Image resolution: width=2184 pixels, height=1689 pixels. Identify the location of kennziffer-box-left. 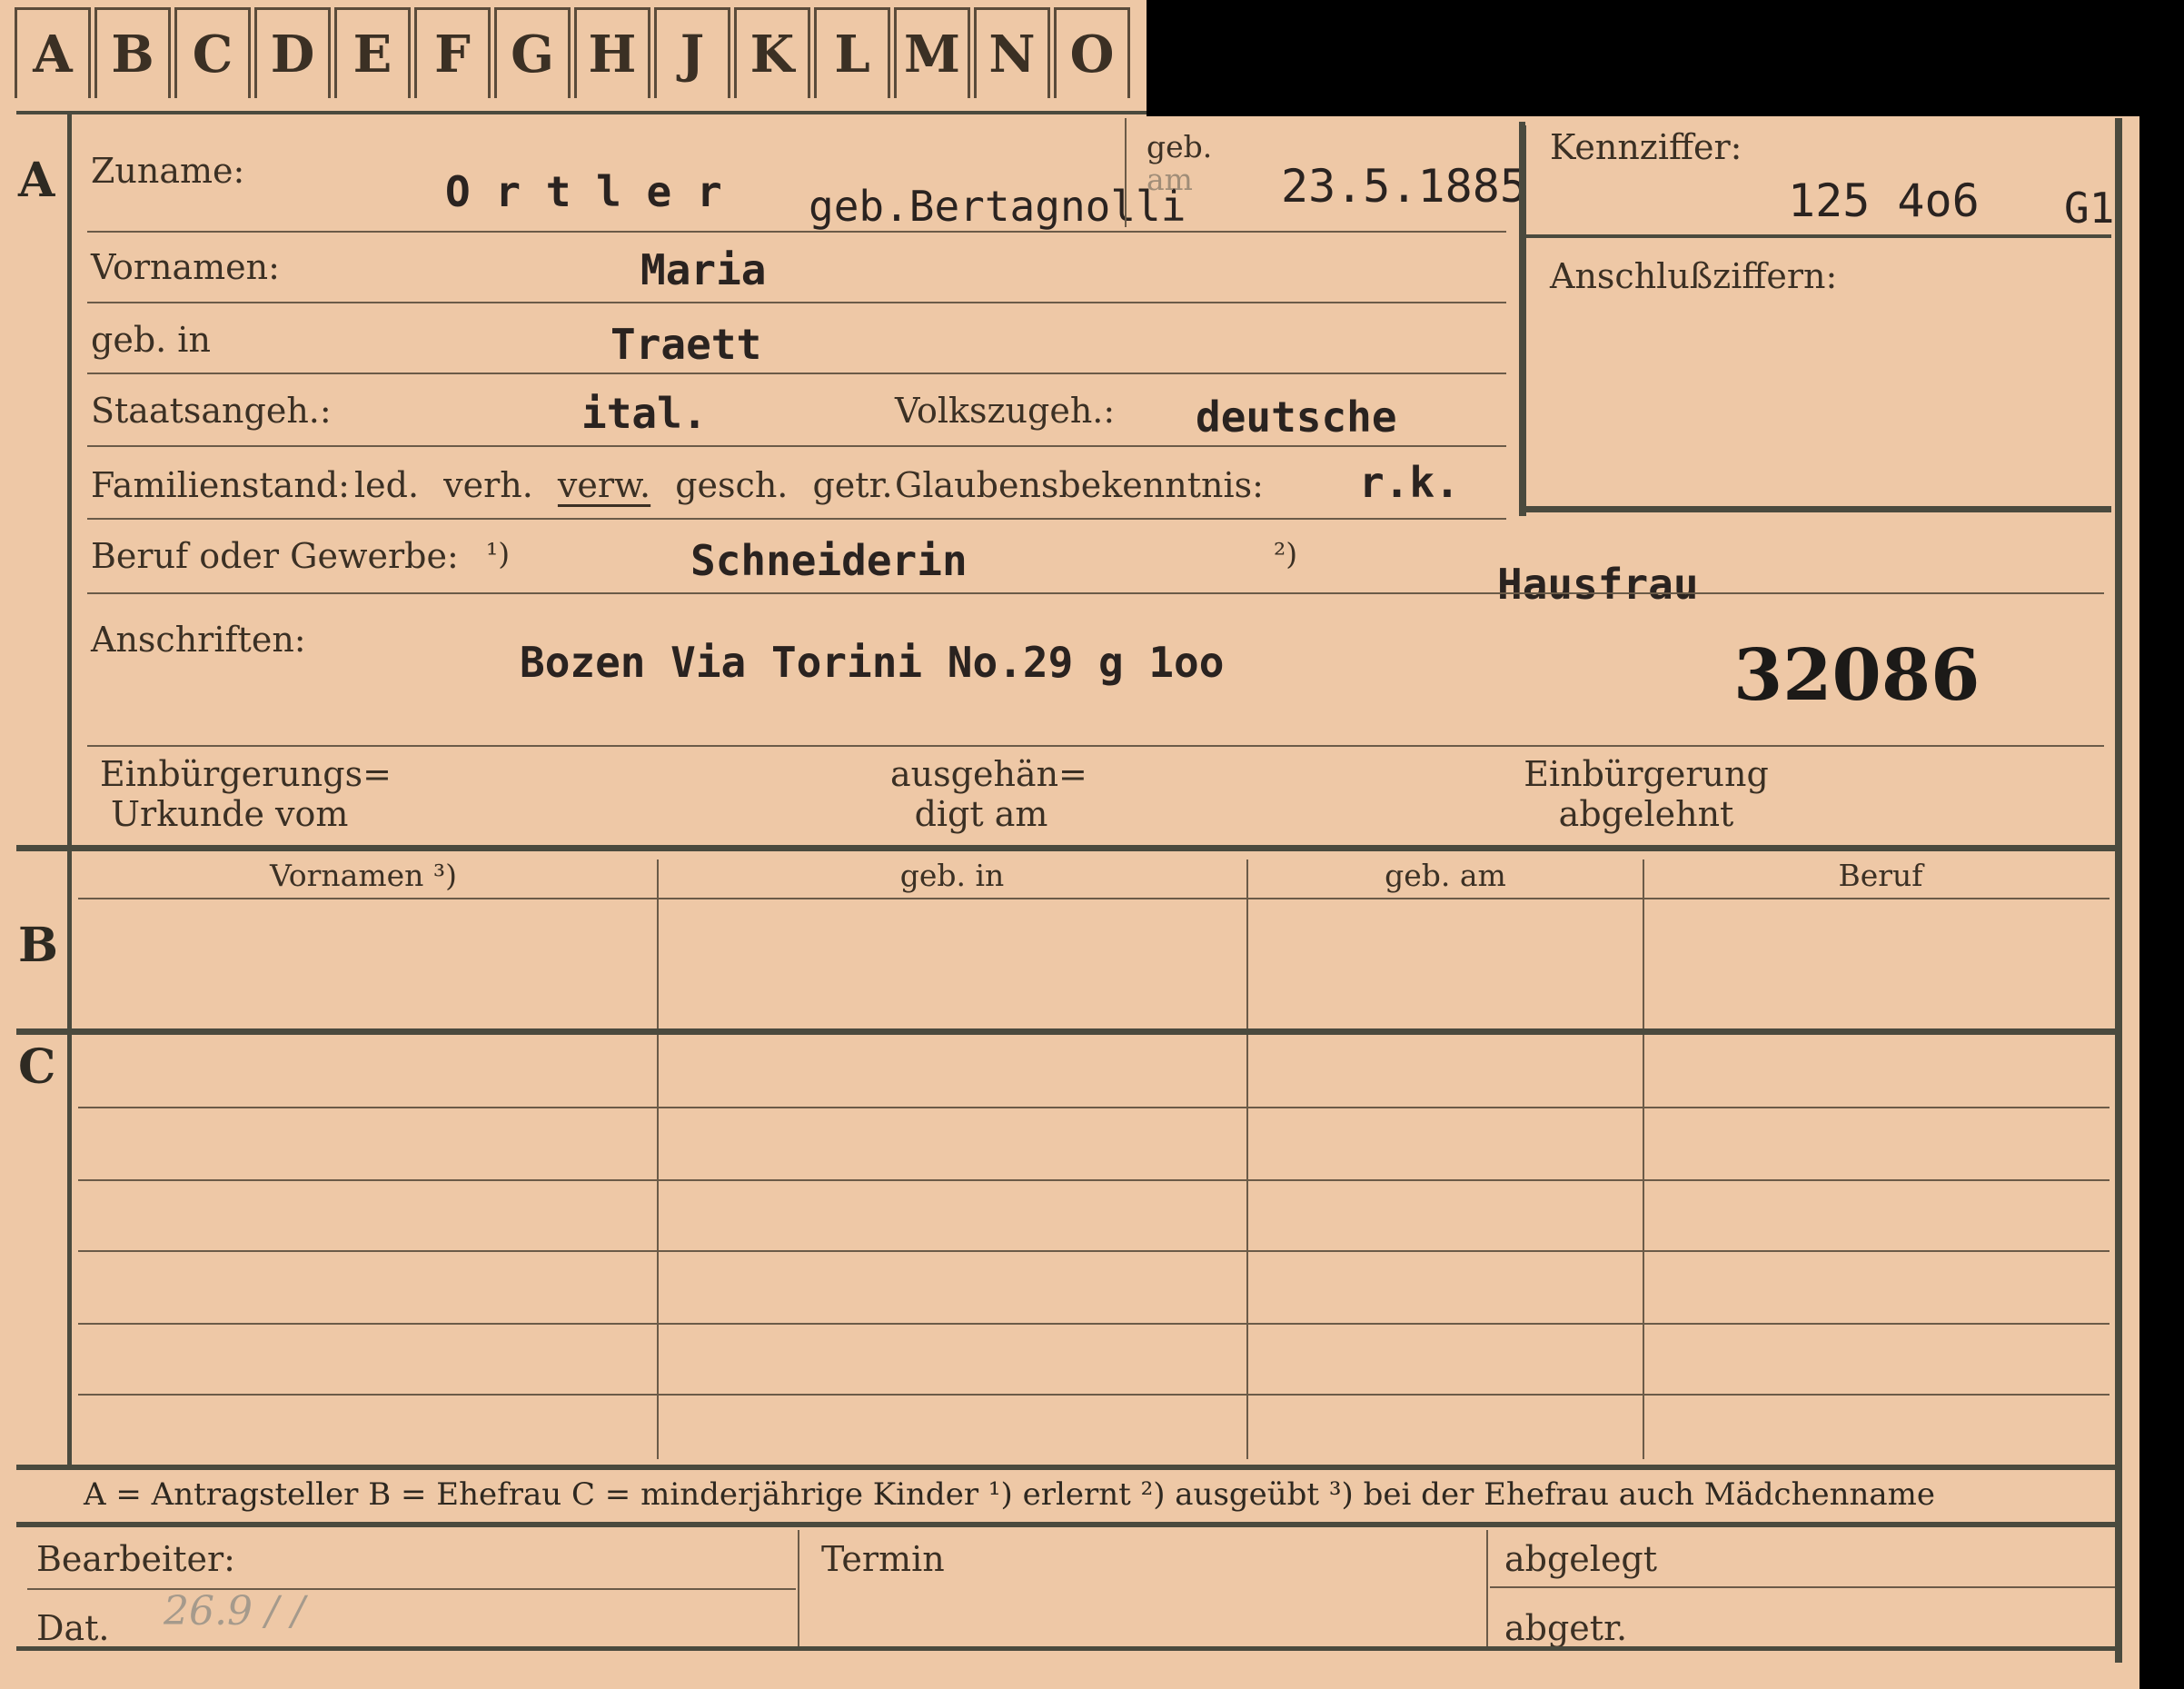
(1522, 320).